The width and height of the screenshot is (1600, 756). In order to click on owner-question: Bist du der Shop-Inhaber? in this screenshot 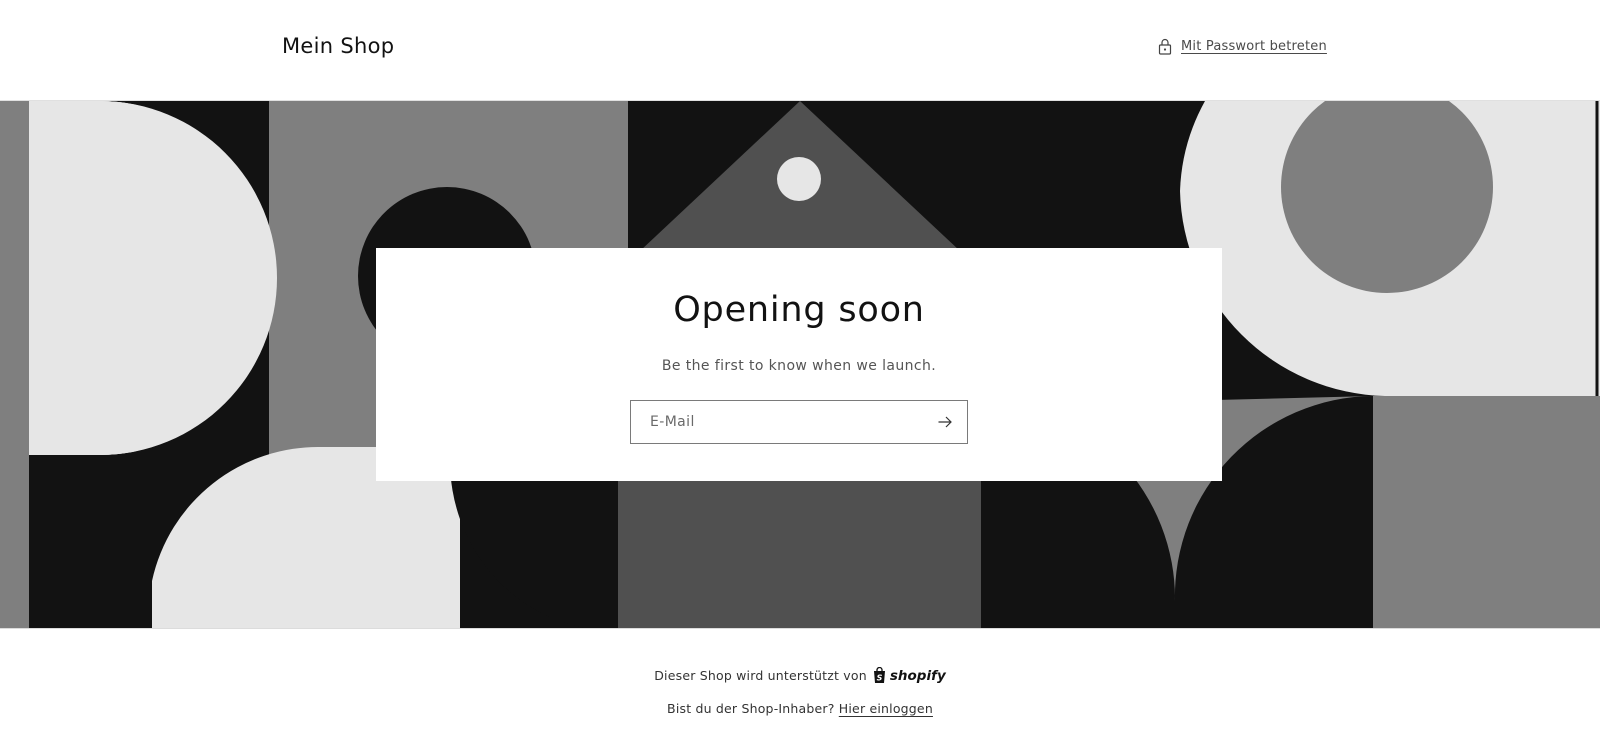, I will do `click(751, 708)`.